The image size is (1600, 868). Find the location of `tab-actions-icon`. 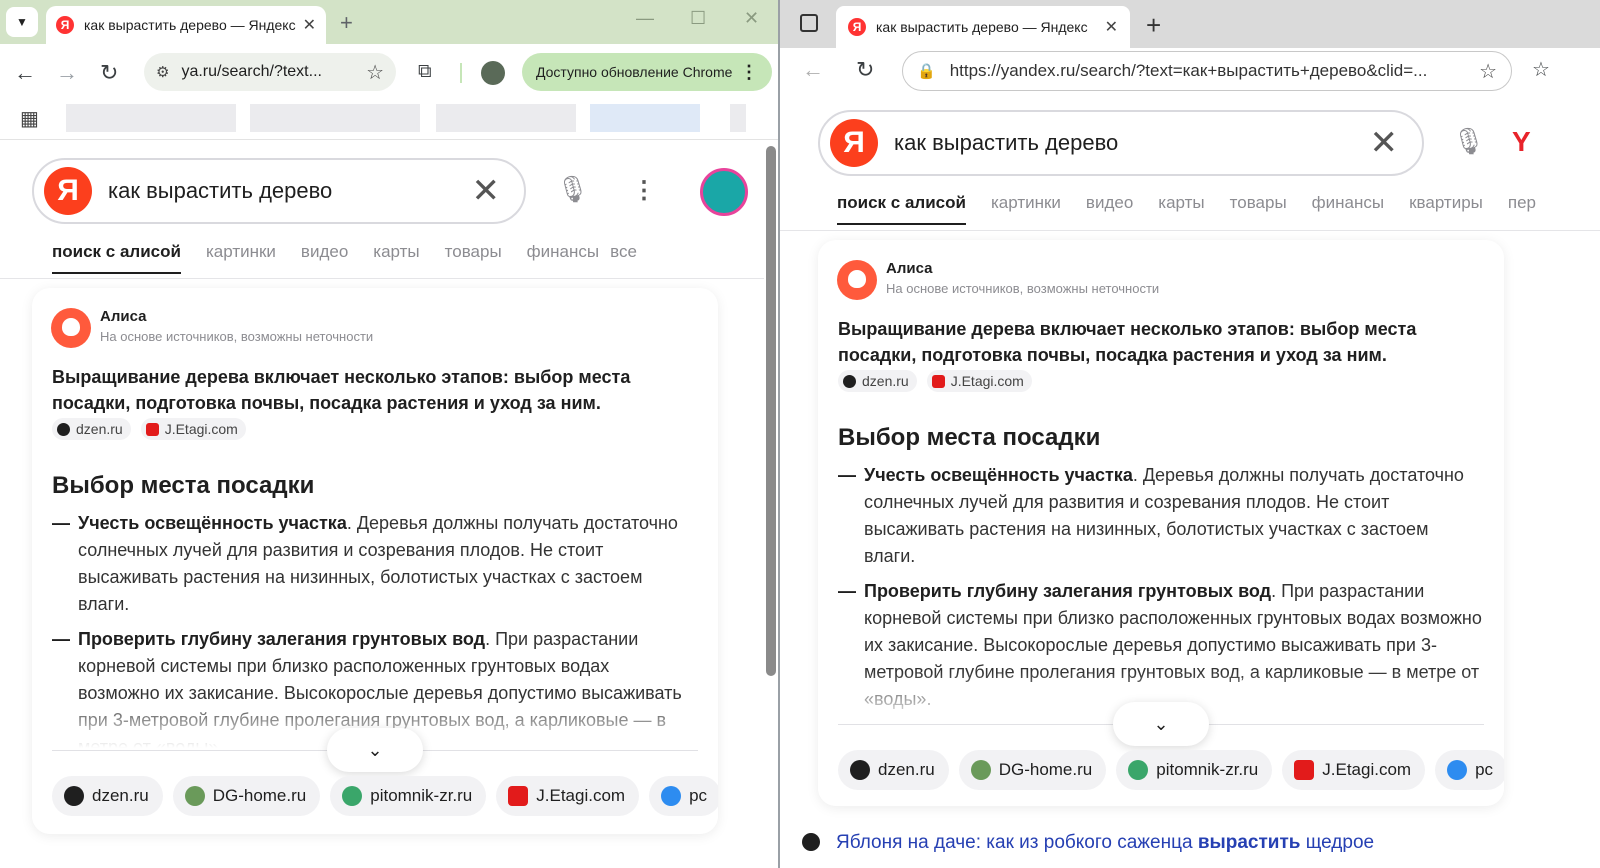

tab-actions-icon is located at coordinates (809, 23).